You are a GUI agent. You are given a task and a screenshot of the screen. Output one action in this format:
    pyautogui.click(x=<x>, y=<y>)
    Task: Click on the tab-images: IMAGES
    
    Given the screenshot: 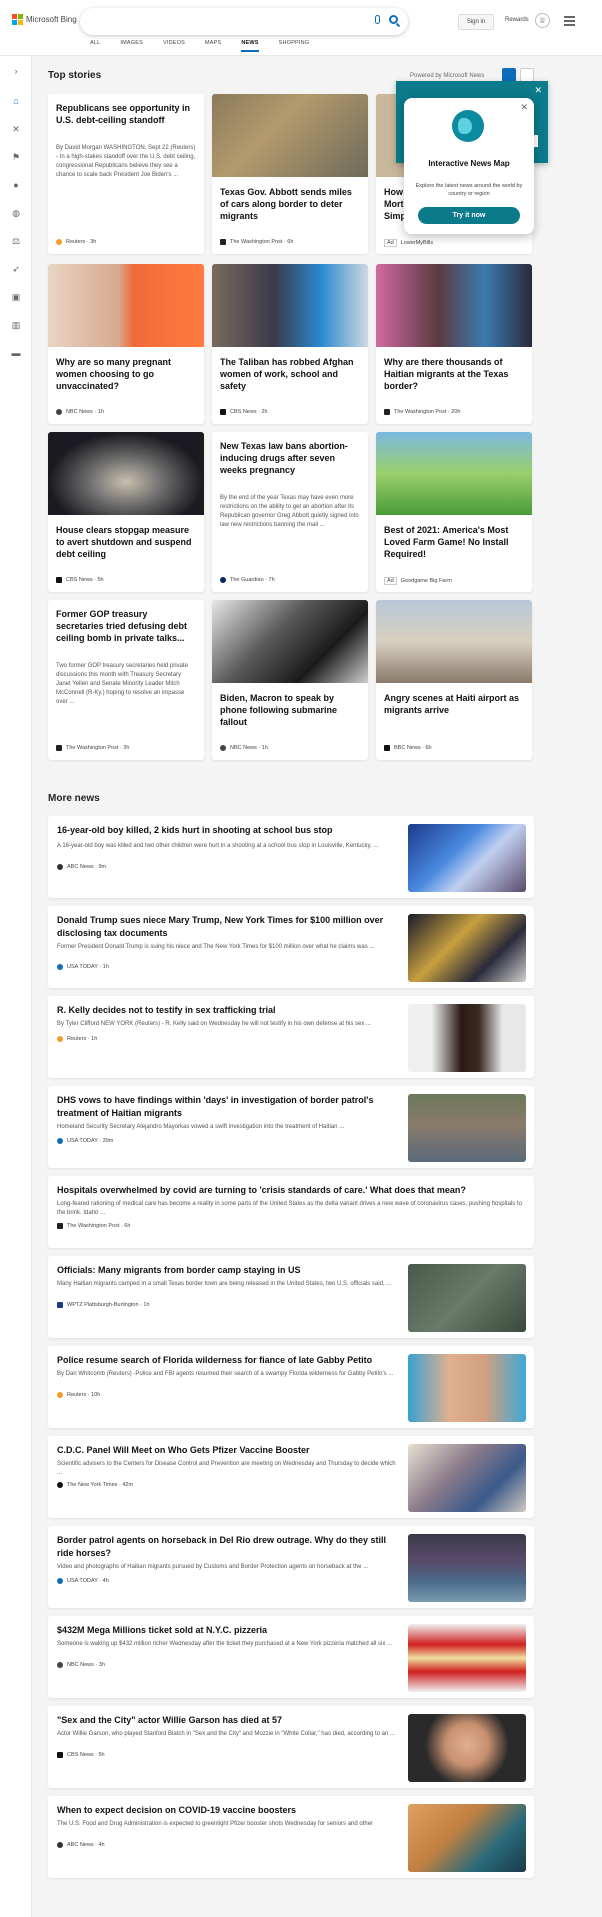 What is the action you would take?
    pyautogui.click(x=131, y=46)
    